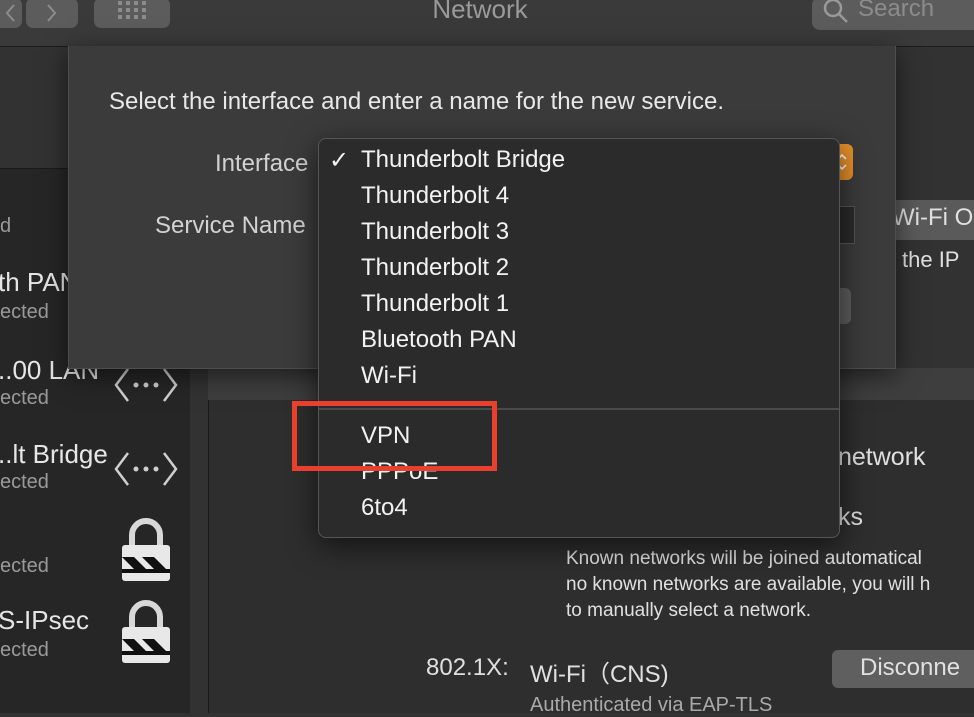  I want to click on menu-item-label: Thunderbolt Bridge, so click(463, 159).